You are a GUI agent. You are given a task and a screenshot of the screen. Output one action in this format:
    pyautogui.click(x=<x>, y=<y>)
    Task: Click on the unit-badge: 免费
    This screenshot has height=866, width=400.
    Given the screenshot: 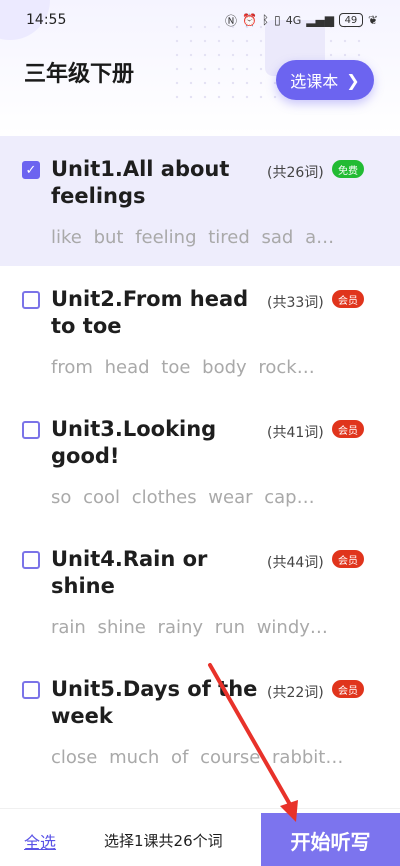 What is the action you would take?
    pyautogui.click(x=348, y=169)
    